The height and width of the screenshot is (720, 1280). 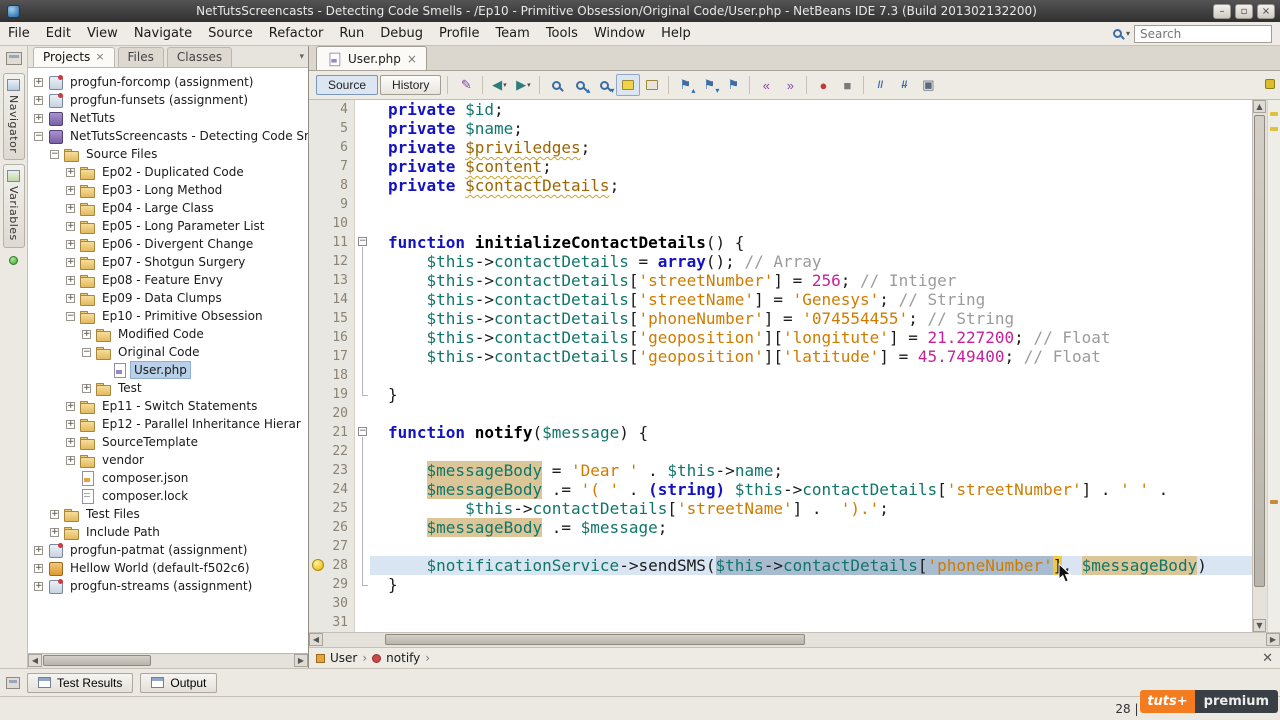 I want to click on dock-window-icon, so click(x=13, y=682).